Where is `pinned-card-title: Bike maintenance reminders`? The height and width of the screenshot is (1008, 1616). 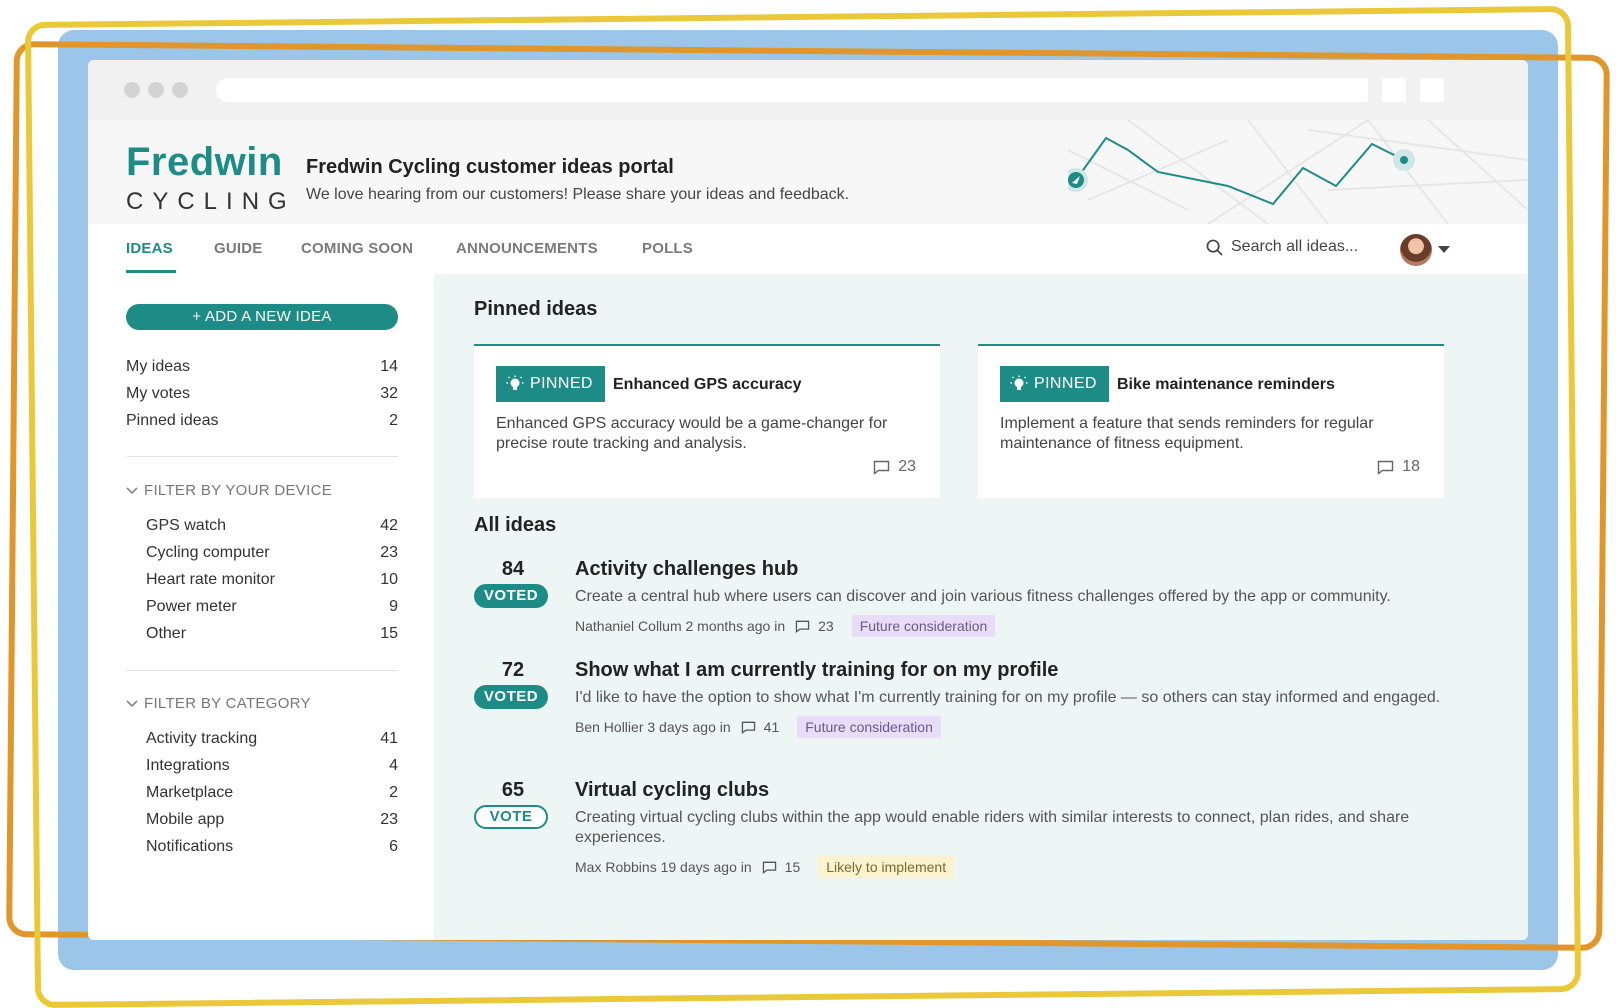 pinned-card-title: Bike maintenance reminders is located at coordinates (1226, 385).